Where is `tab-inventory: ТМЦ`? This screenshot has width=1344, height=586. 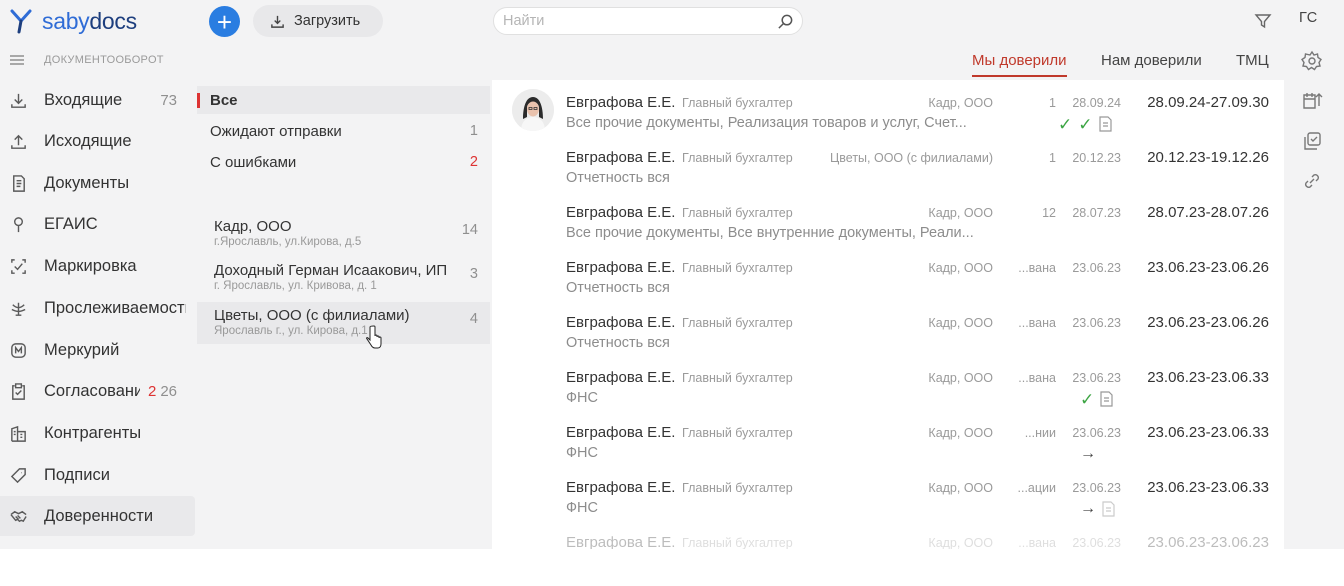
tab-inventory: ТМЦ is located at coordinates (1252, 60).